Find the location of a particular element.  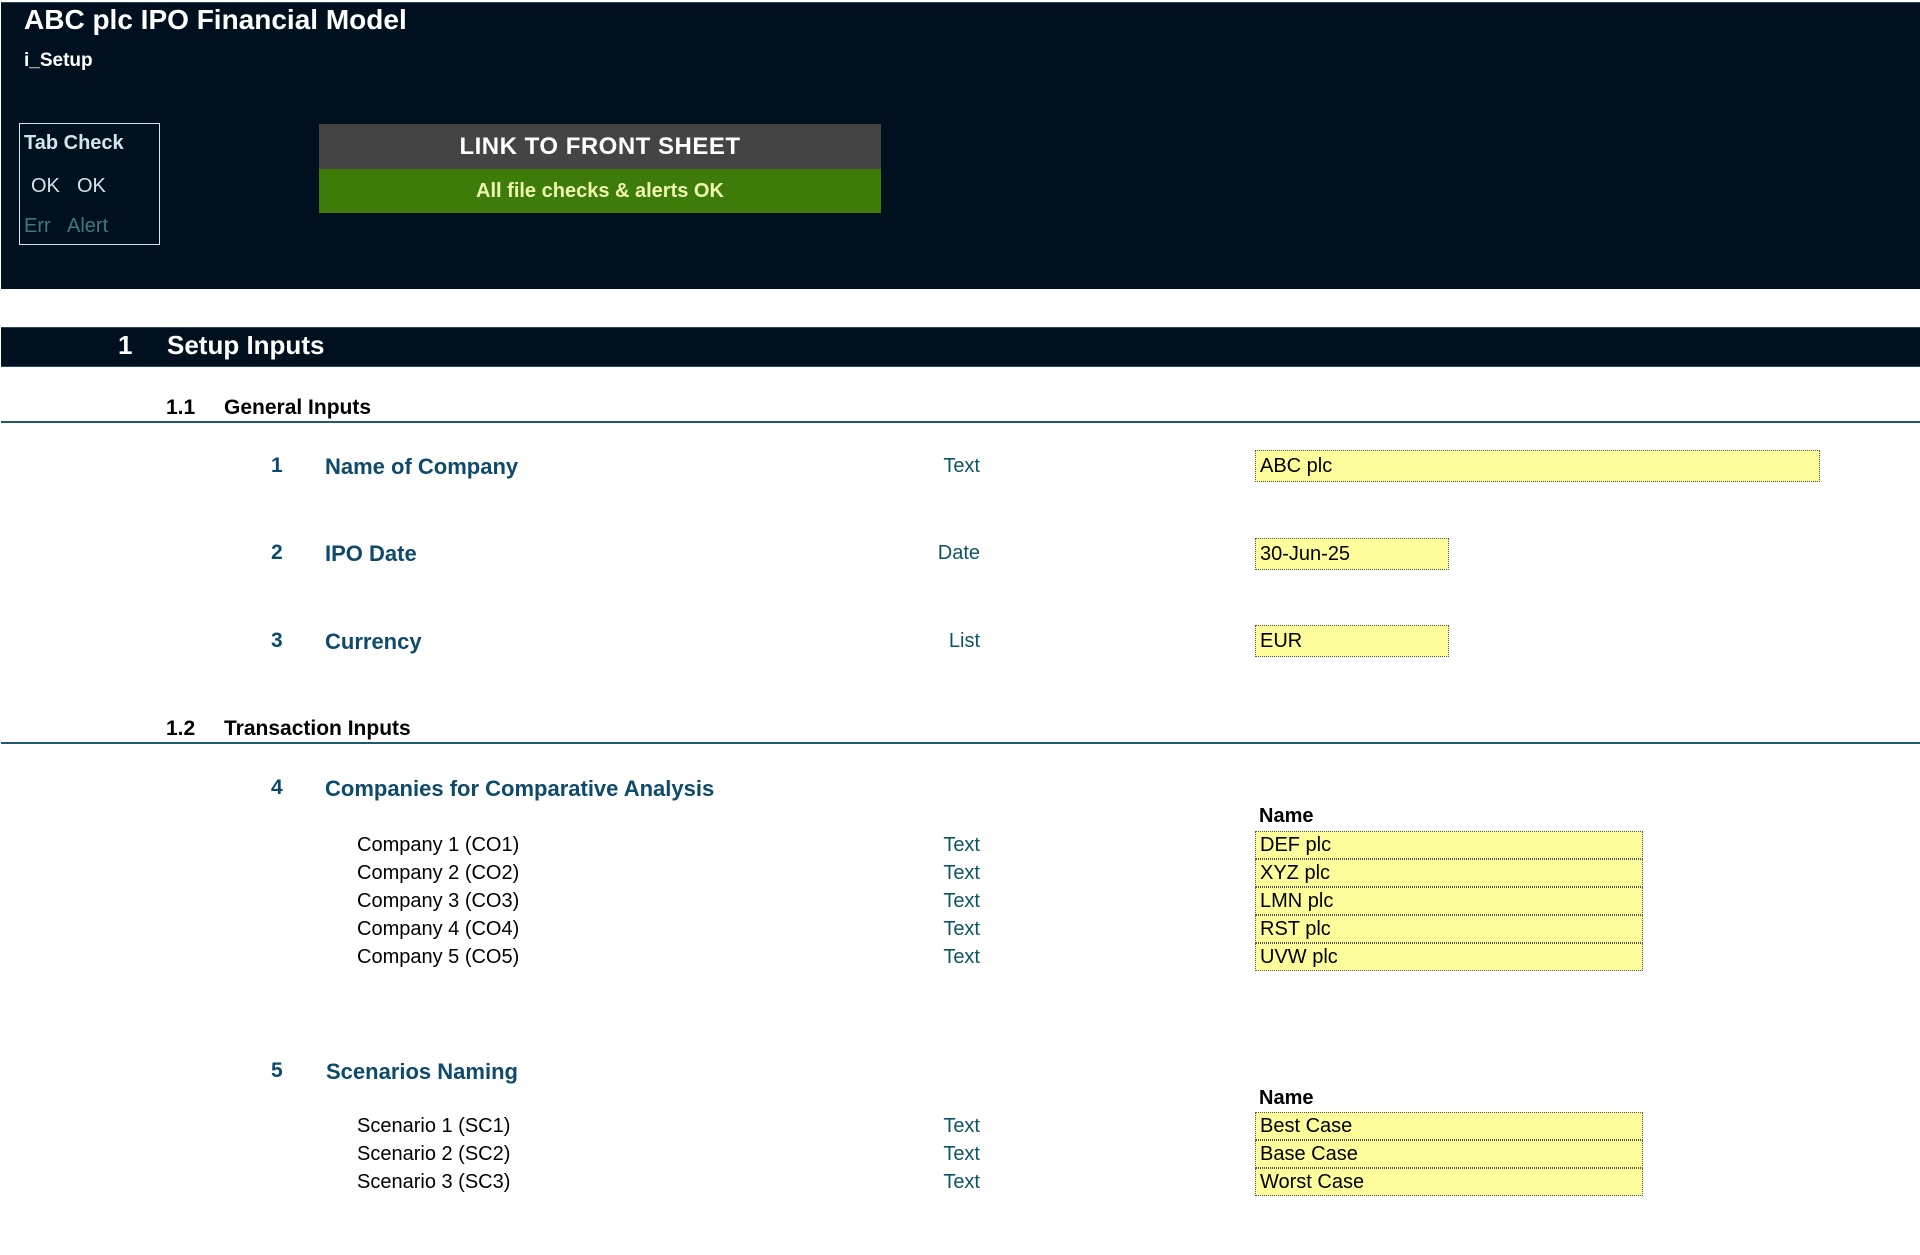

scenario-name-input: Worst Case is located at coordinates (1449, 1182).